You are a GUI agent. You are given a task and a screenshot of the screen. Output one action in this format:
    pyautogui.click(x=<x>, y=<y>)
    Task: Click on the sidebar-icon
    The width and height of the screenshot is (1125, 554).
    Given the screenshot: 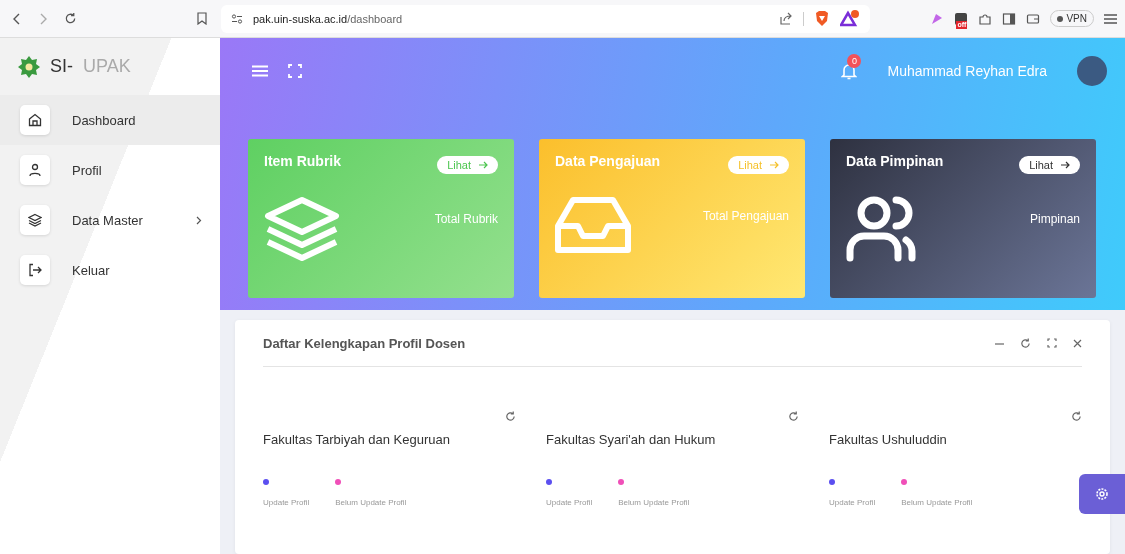 What is the action you would take?
    pyautogui.click(x=1009, y=18)
    